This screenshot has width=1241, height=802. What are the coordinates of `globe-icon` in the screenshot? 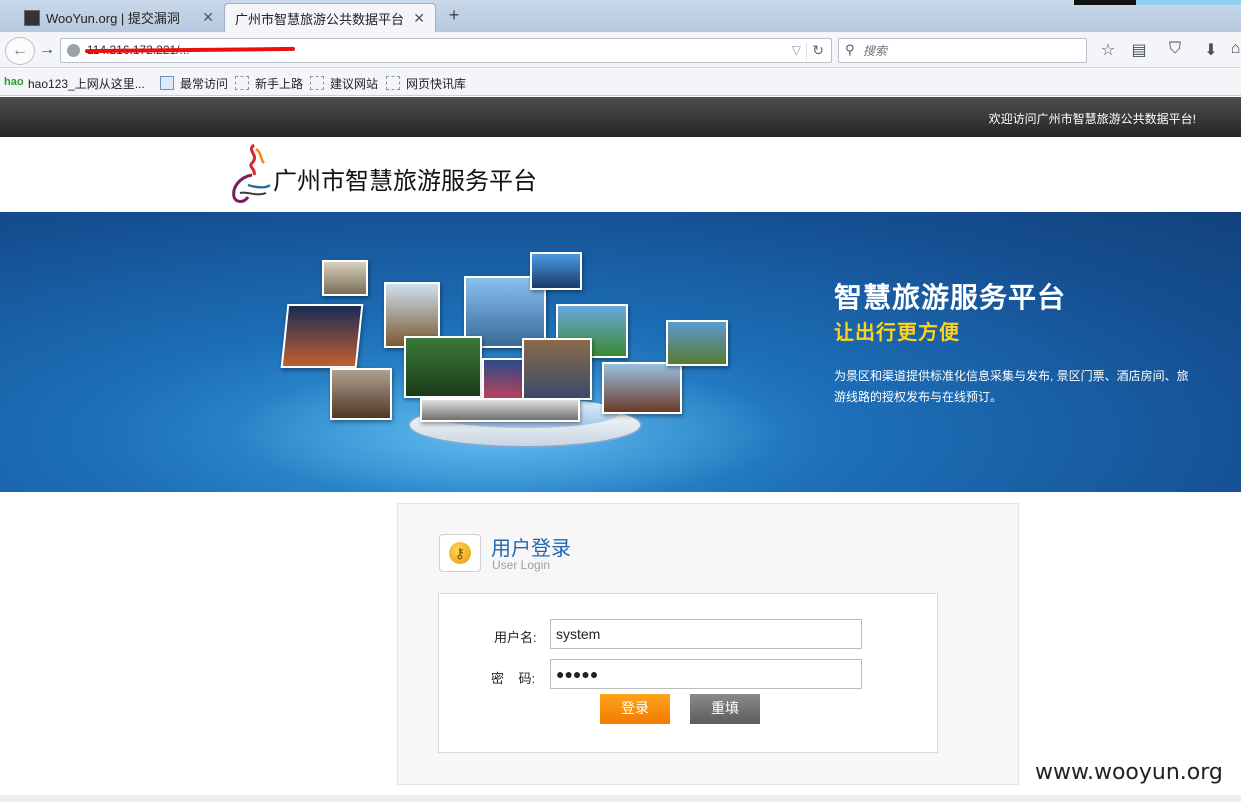 It's located at (73, 50).